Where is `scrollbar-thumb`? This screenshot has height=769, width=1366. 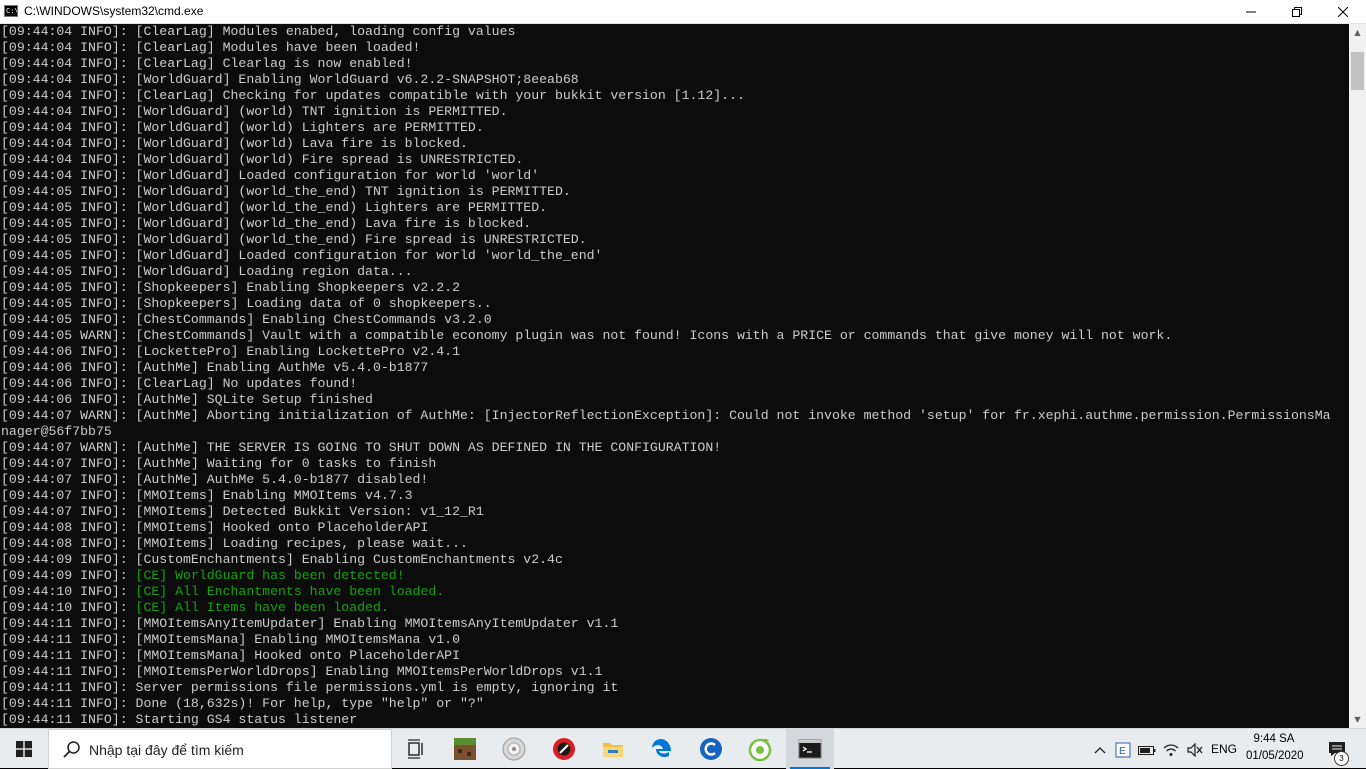
scrollbar-thumb is located at coordinates (1357, 71).